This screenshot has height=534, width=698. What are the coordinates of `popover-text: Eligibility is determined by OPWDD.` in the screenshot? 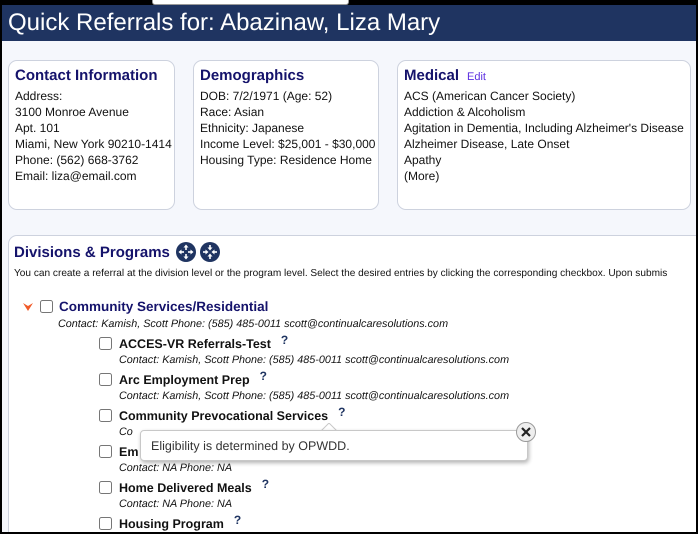 It's located at (250, 446).